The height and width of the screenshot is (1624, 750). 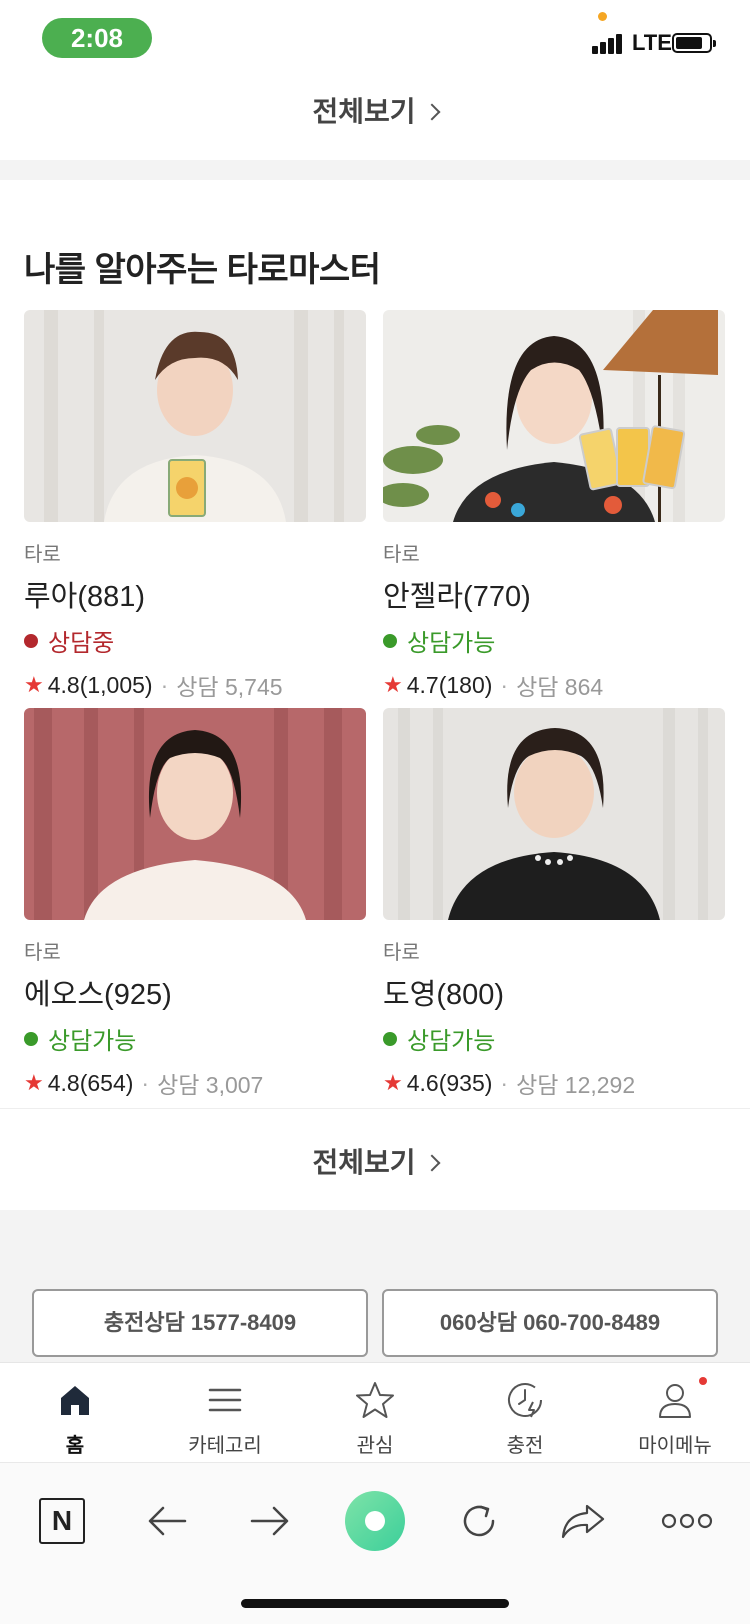 I want to click on divider, so click(x=375, y=1108).